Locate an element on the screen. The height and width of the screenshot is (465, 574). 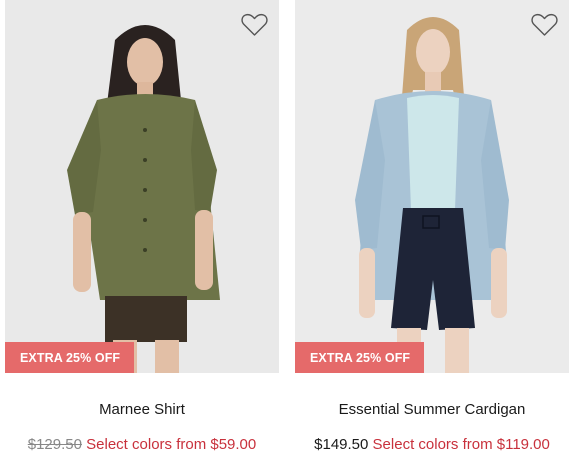
price-row: $149.50 Select colors from $119.00 is located at coordinates (432, 444).